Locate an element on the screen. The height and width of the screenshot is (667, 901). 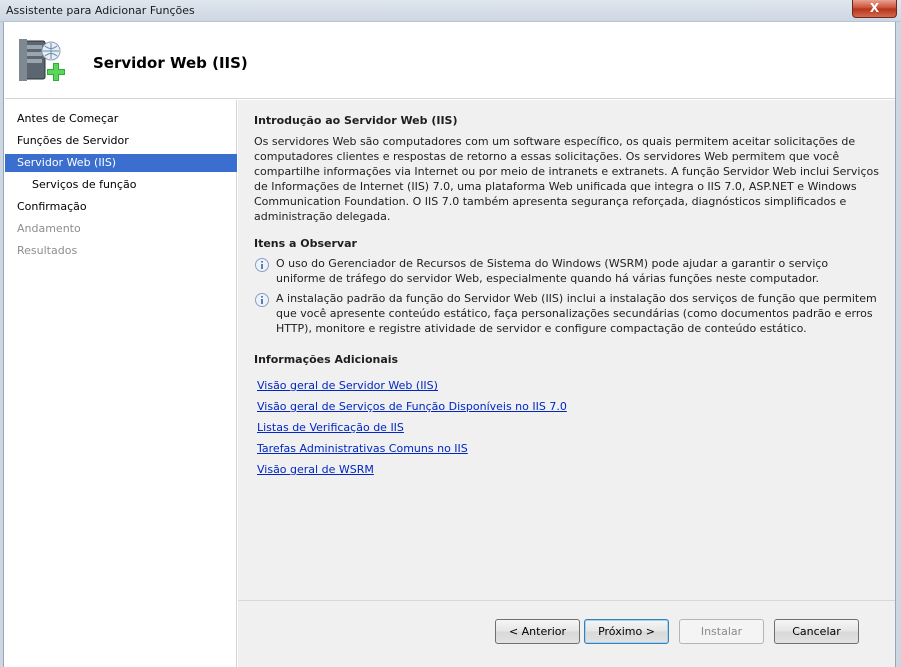
close-icon: X is located at coordinates (874, 8).